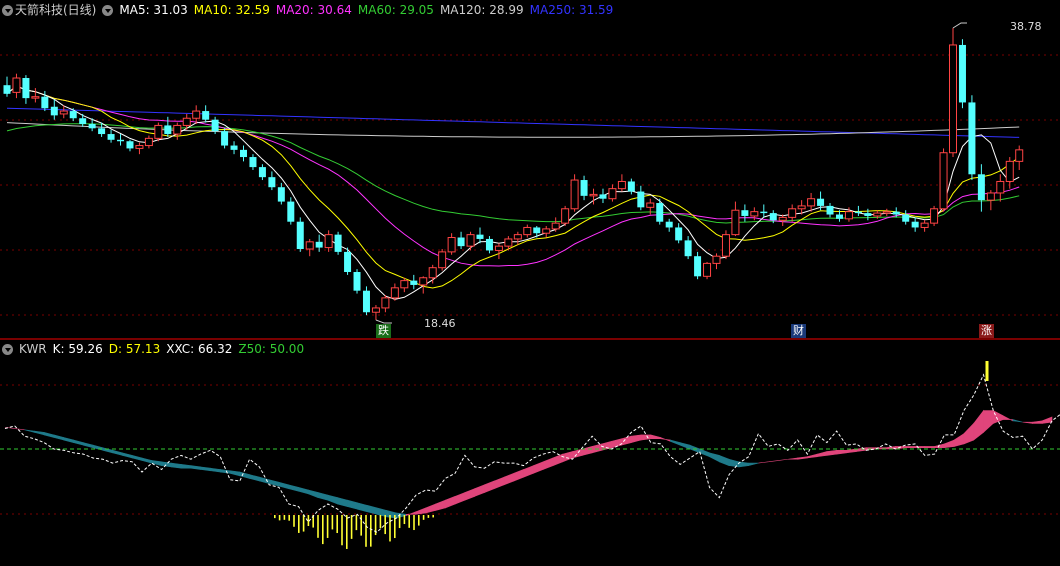 This screenshot has width=1060, height=566. Describe the element at coordinates (7, 10) in the screenshot. I see `collapse-icon` at that location.